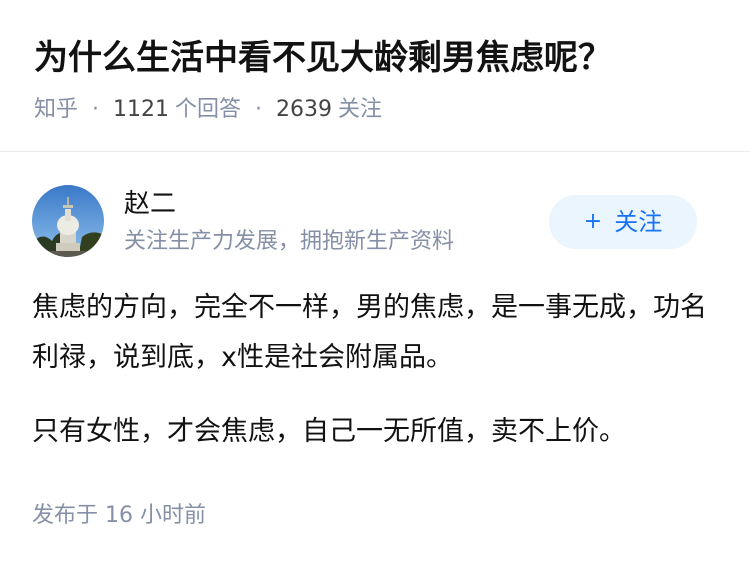  I want to click on question-title: 为什么生活中看不见大龄剩男焦虑呢？, so click(323, 58).